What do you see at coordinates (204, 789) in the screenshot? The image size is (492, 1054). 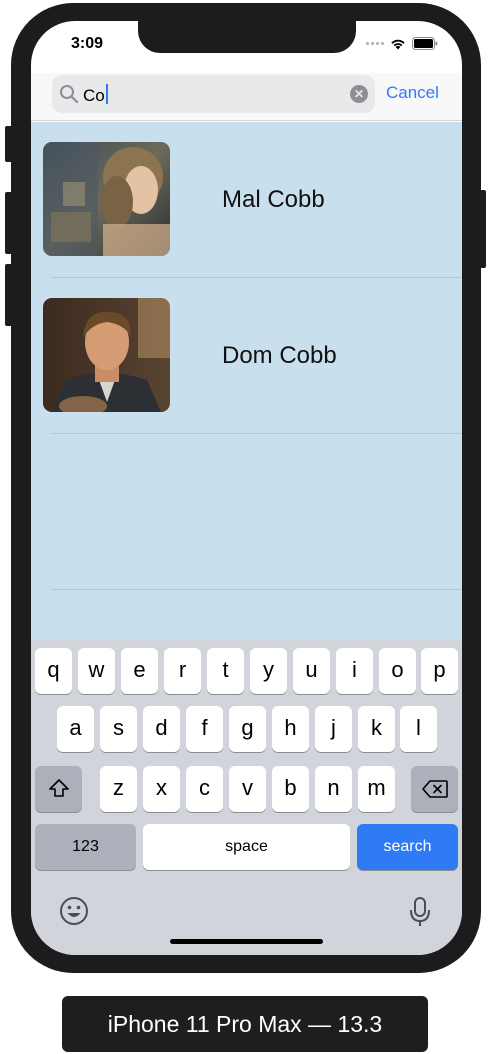 I see `key-c: c` at bounding box center [204, 789].